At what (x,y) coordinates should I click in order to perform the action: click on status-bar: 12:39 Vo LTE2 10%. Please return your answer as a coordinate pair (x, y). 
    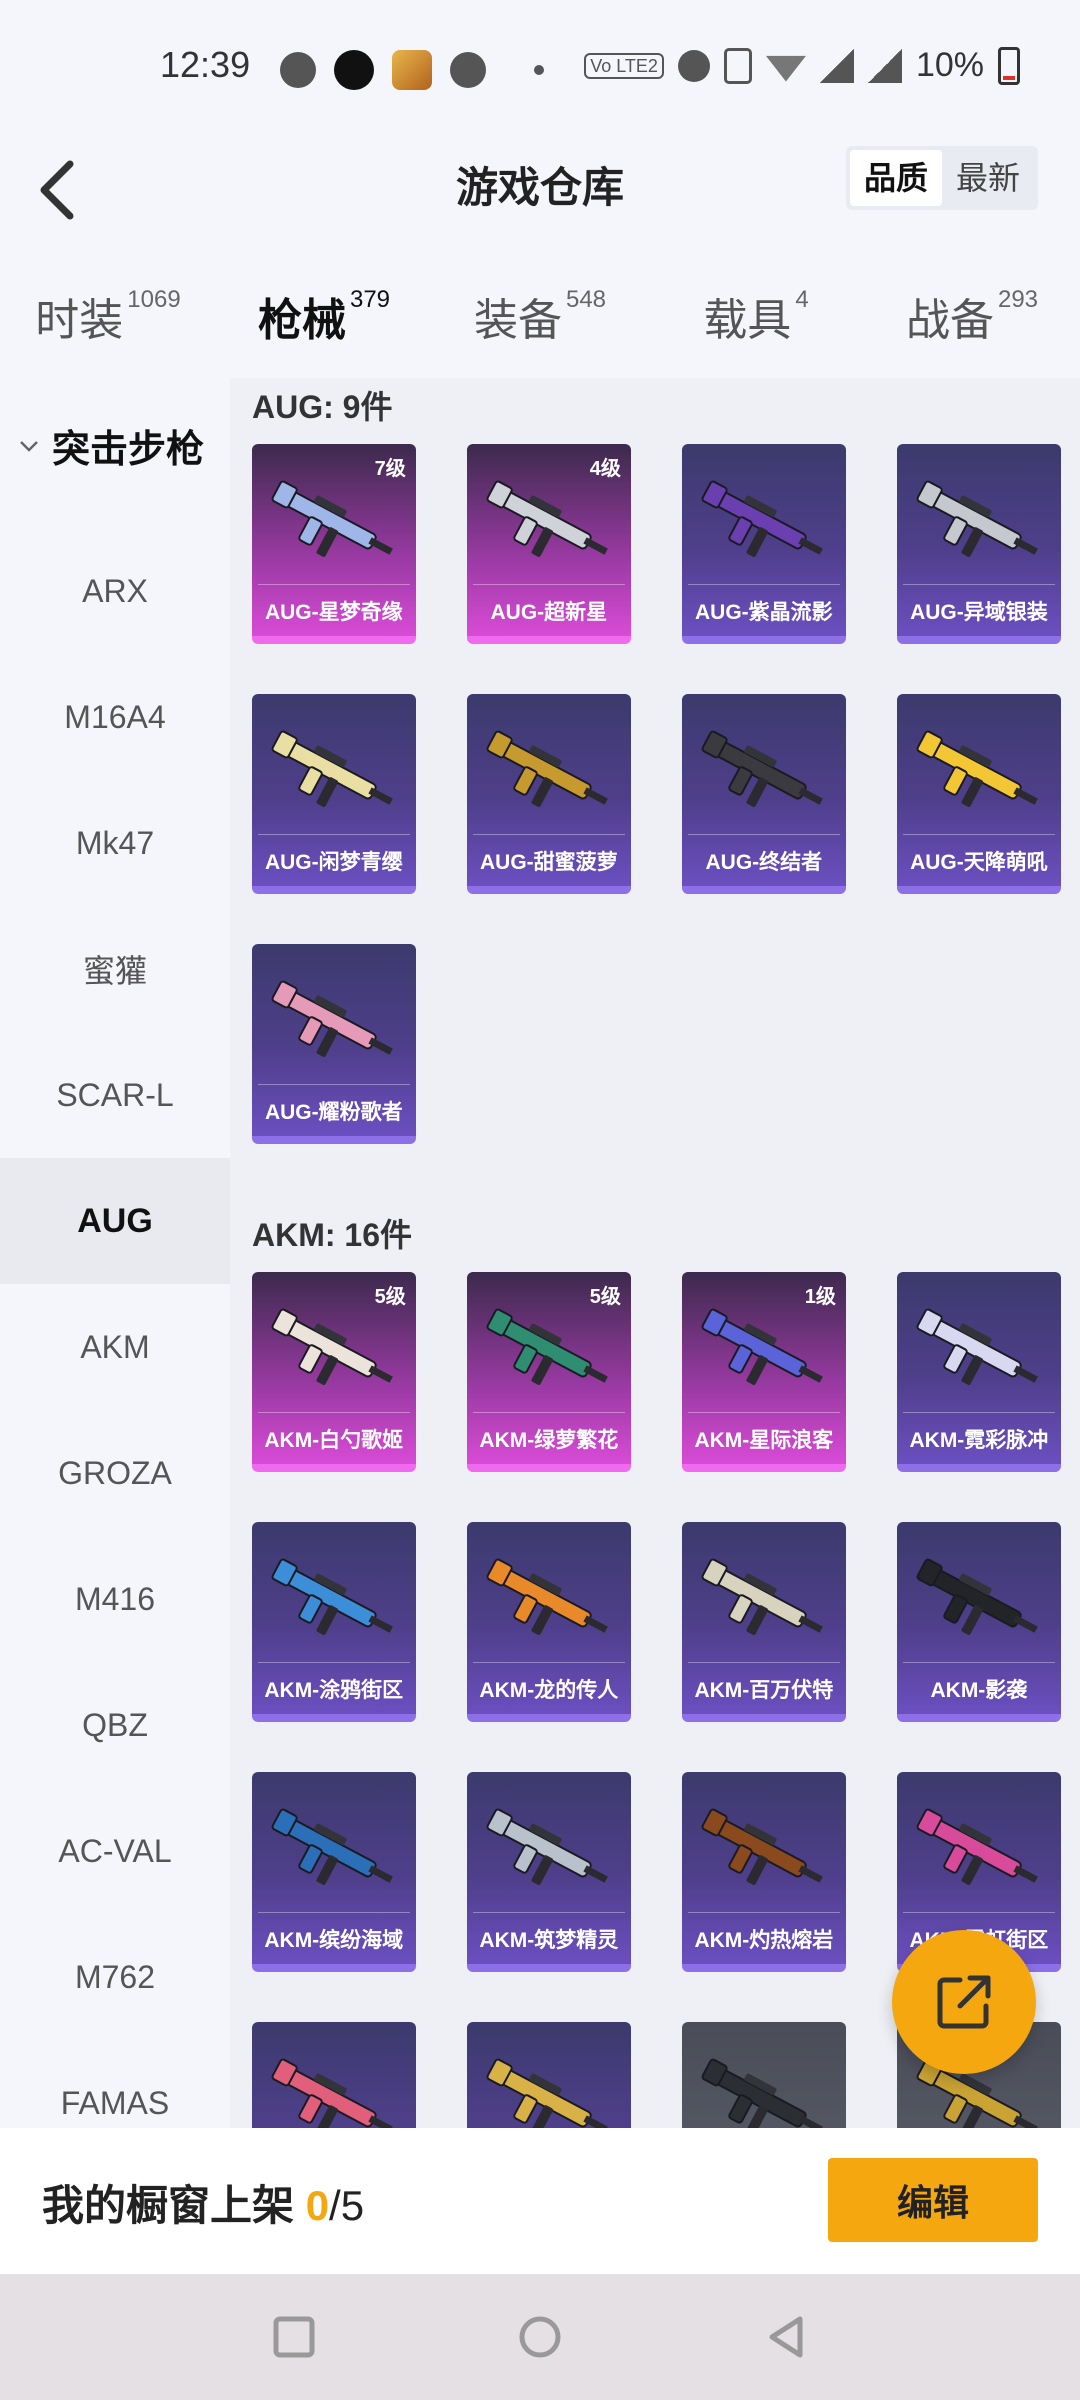
    Looking at the image, I should click on (540, 70).